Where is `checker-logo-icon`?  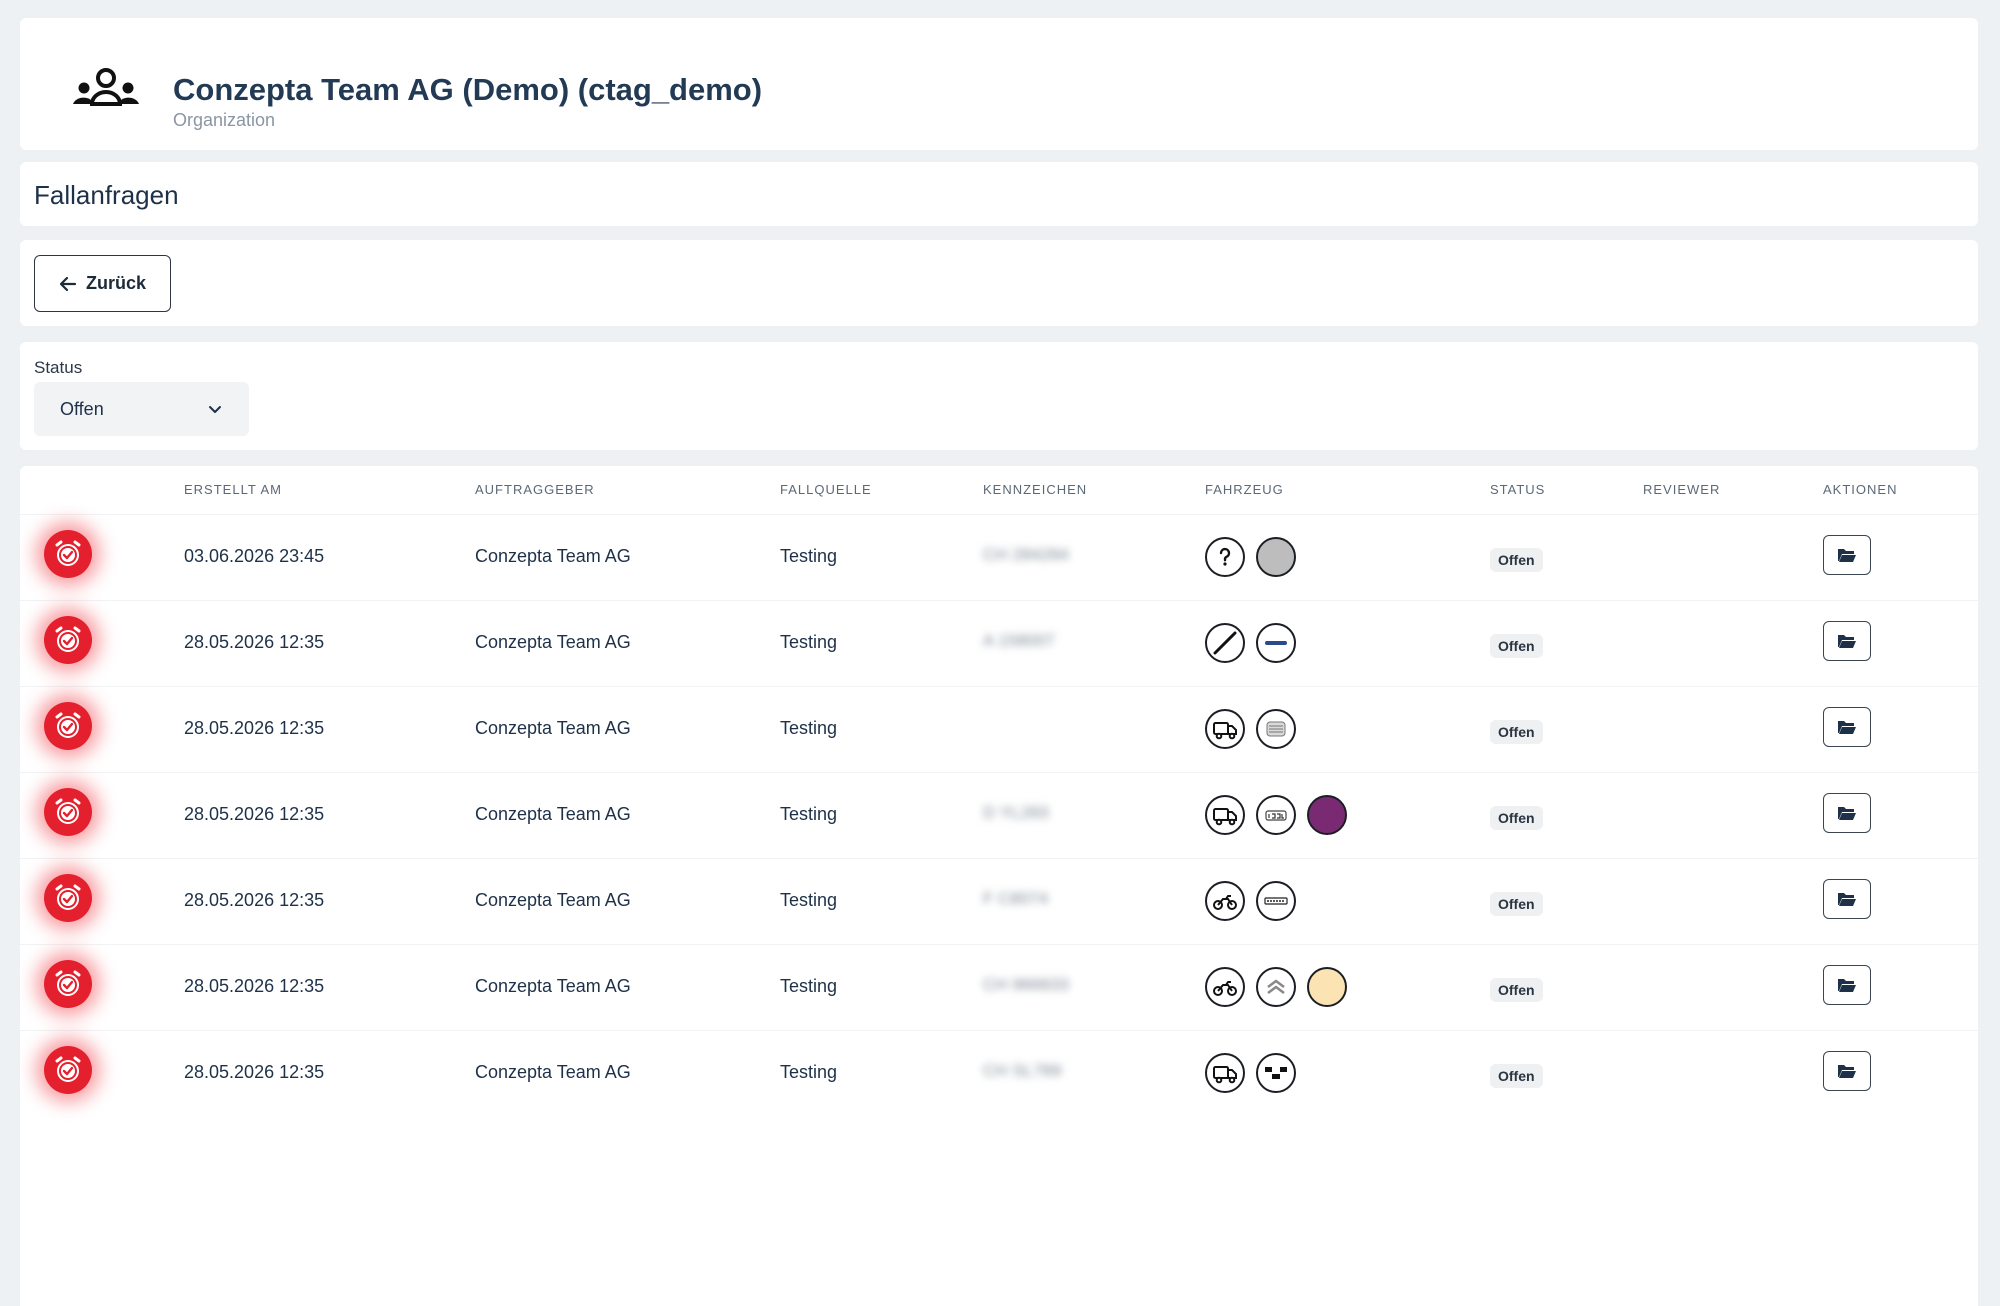 checker-logo-icon is located at coordinates (1276, 1073).